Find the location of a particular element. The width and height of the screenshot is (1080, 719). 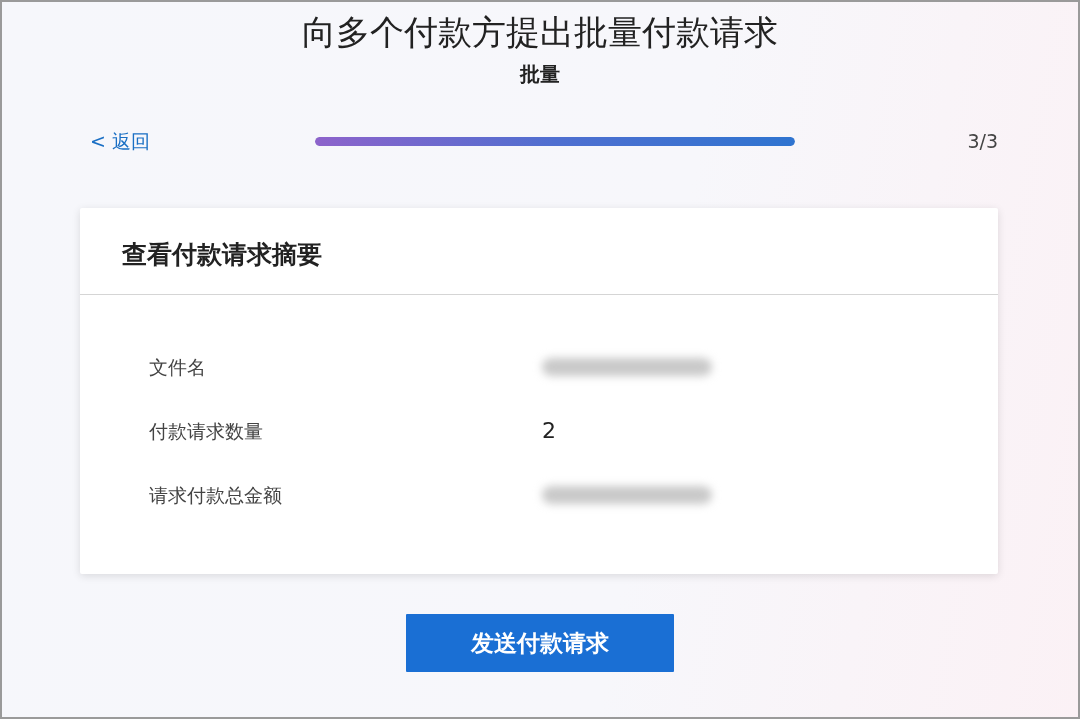

field-label: 请求付款总金额 is located at coordinates (216, 495).